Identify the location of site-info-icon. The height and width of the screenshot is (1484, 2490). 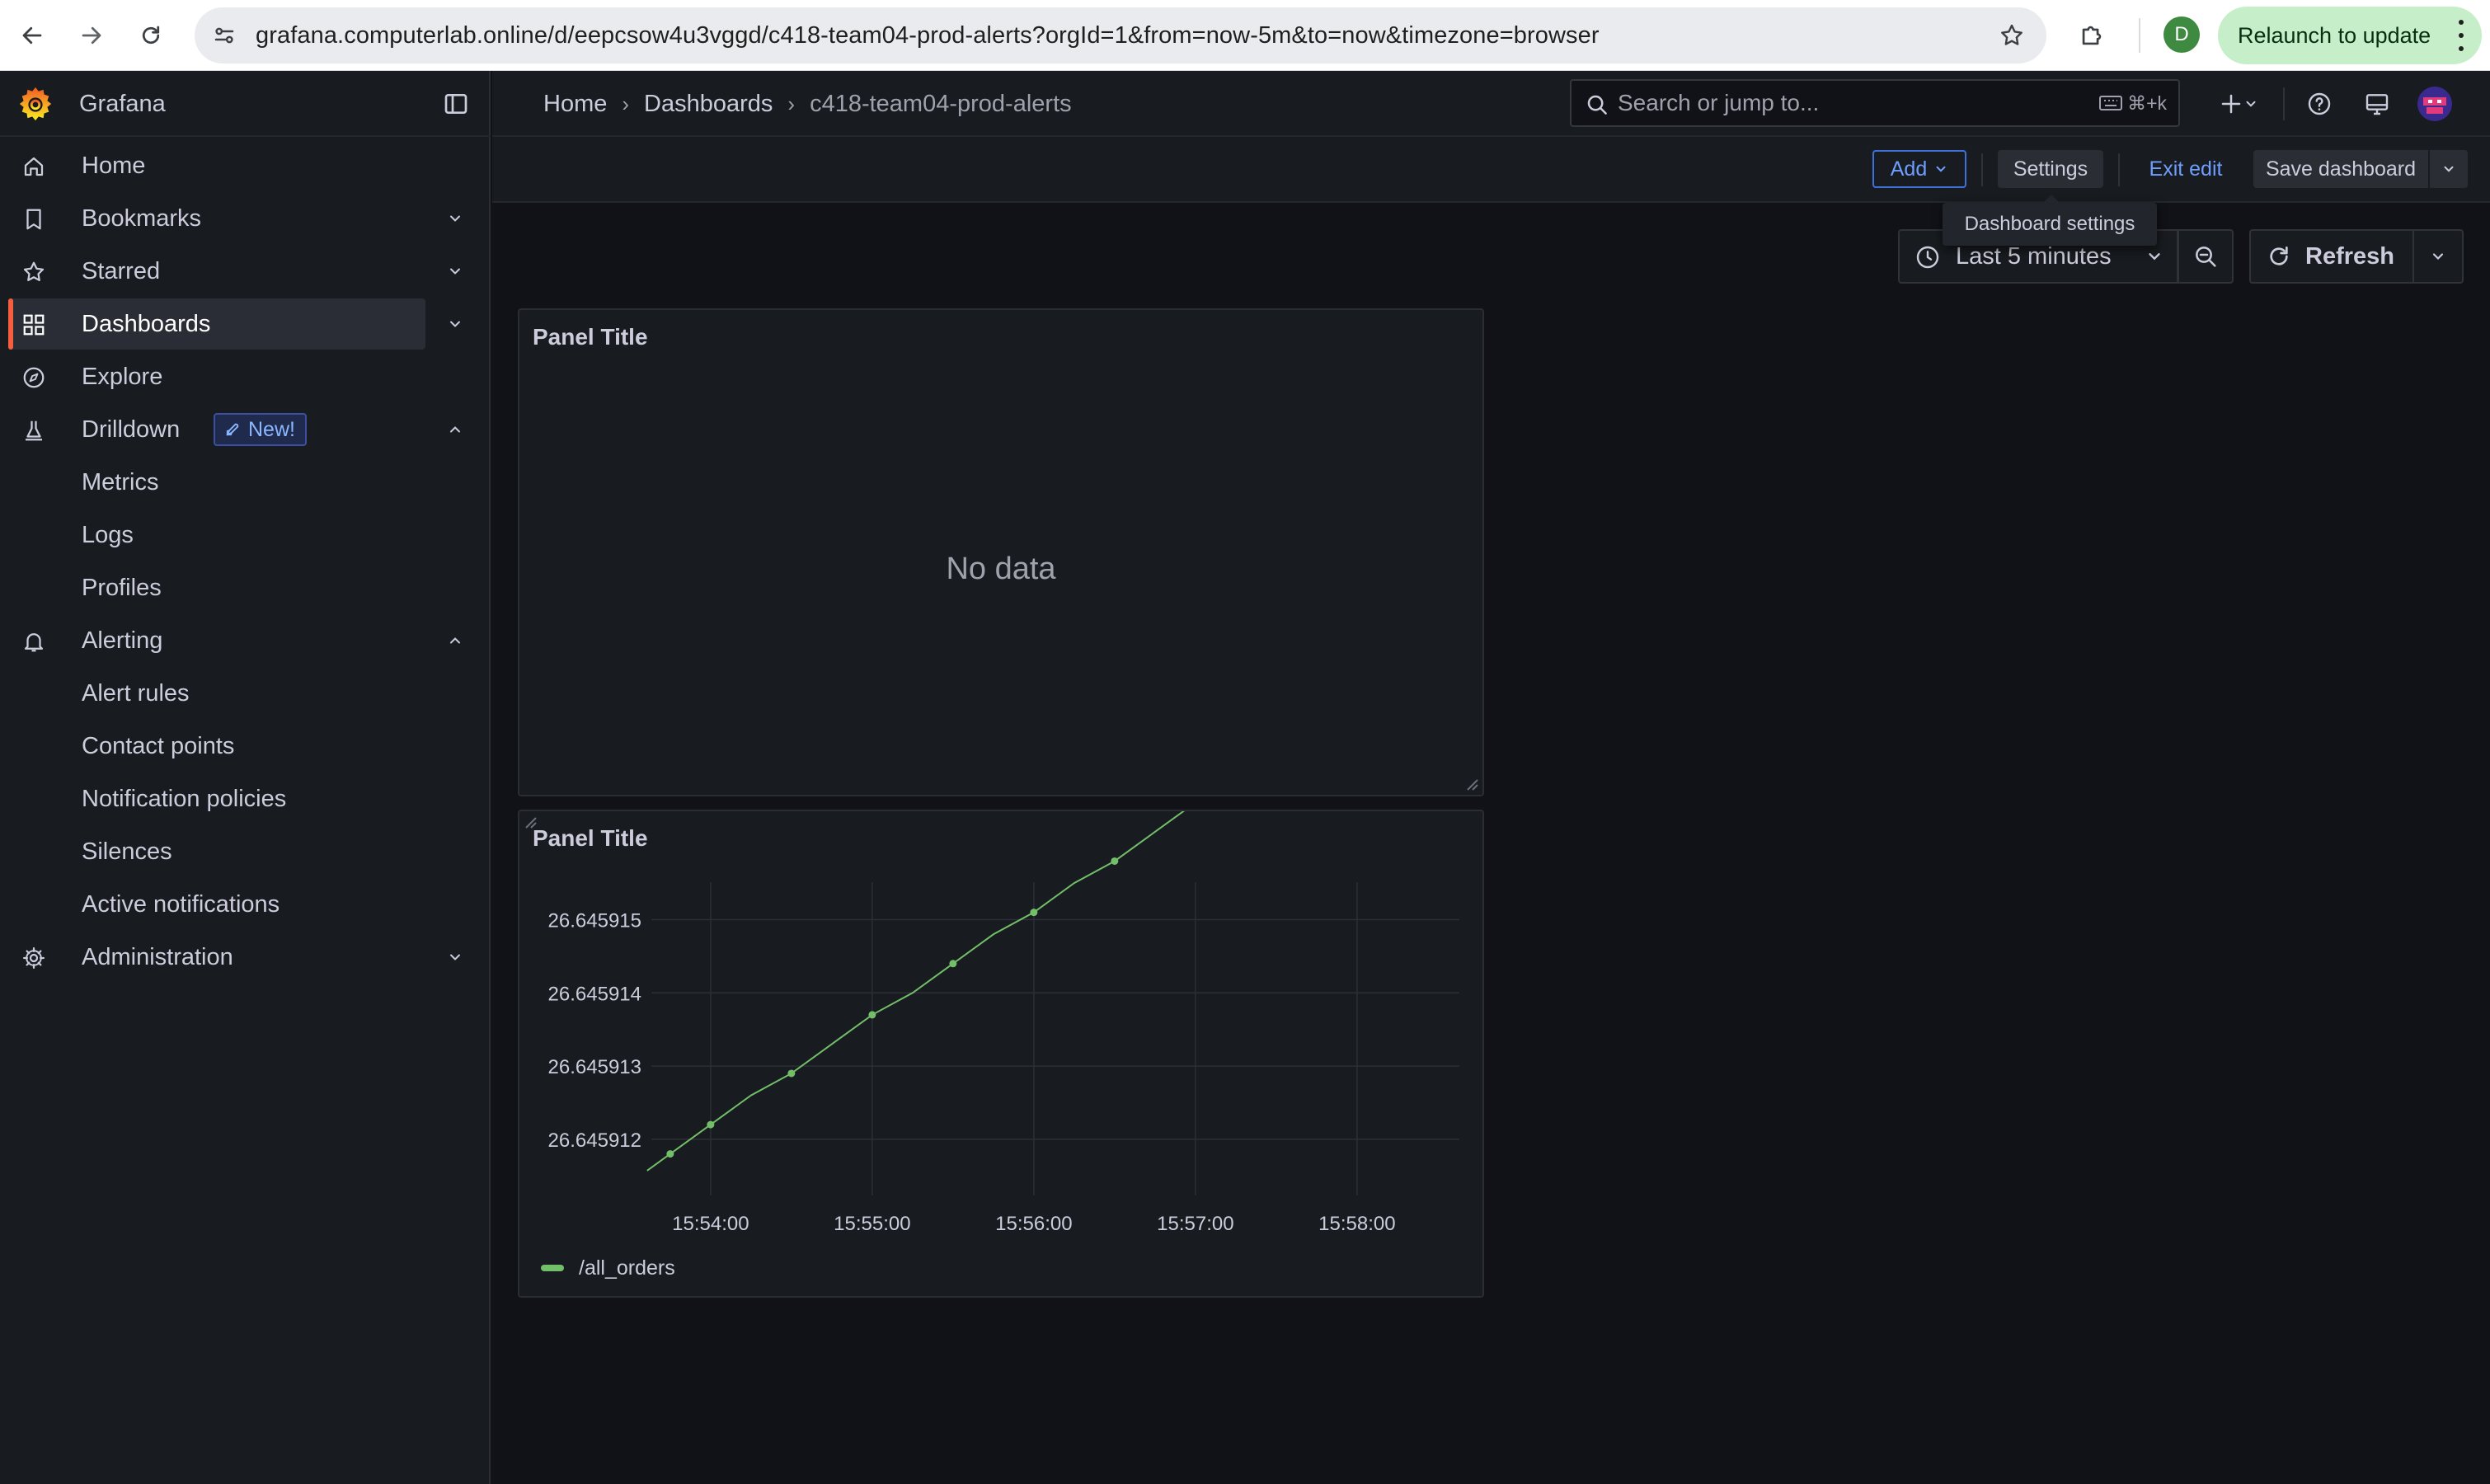
(224, 35).